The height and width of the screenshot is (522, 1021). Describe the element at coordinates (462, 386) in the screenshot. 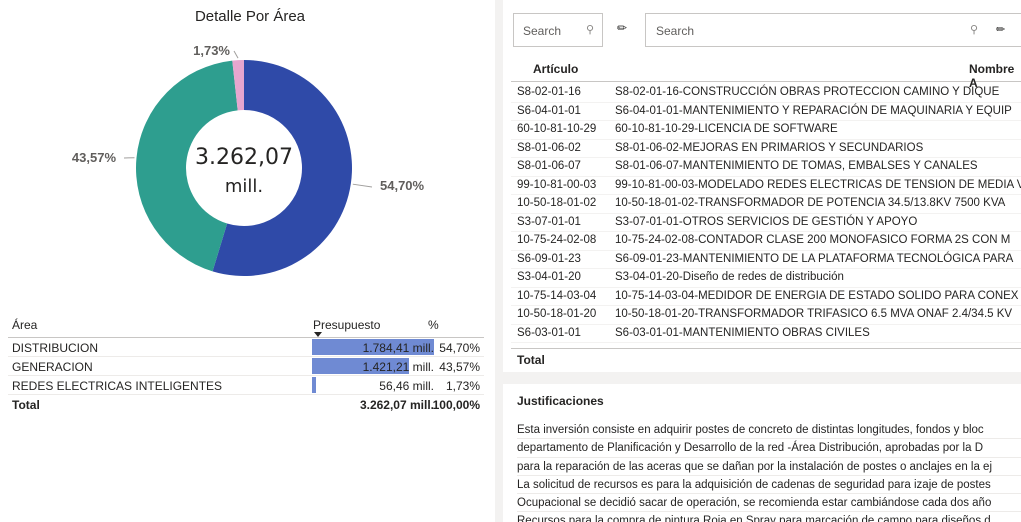

I see `row-pct: 1,73%` at that location.